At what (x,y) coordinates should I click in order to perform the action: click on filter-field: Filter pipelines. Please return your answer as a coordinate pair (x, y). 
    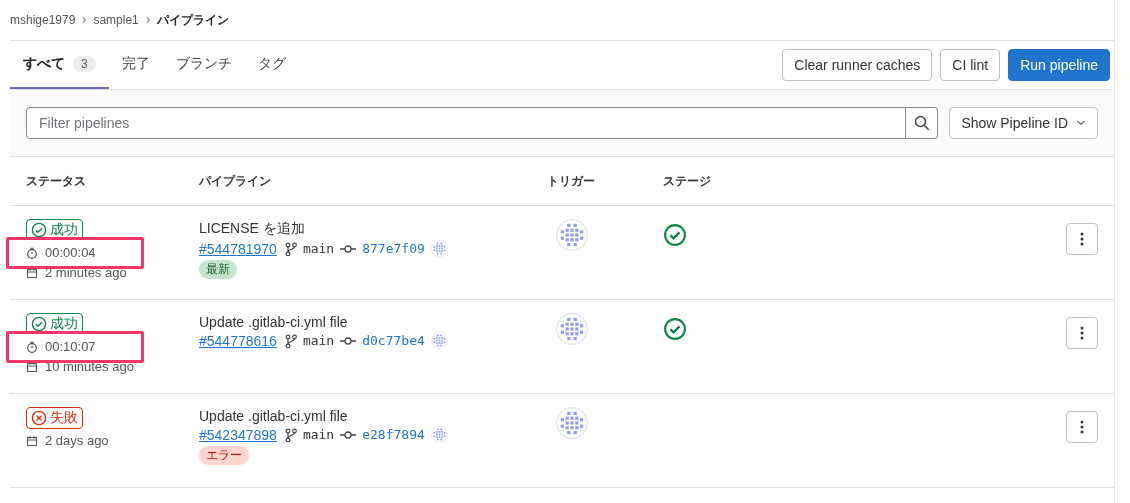
    Looking at the image, I should click on (466, 123).